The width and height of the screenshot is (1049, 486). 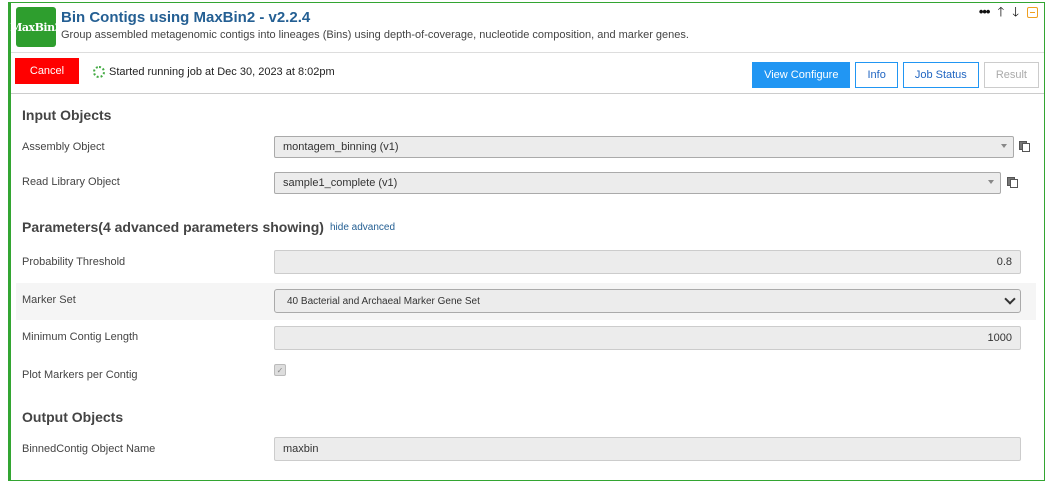 What do you see at coordinates (1008, 12) in the screenshot?
I see `cell-toolbar-icons: ••• 🡑 🡓` at bounding box center [1008, 12].